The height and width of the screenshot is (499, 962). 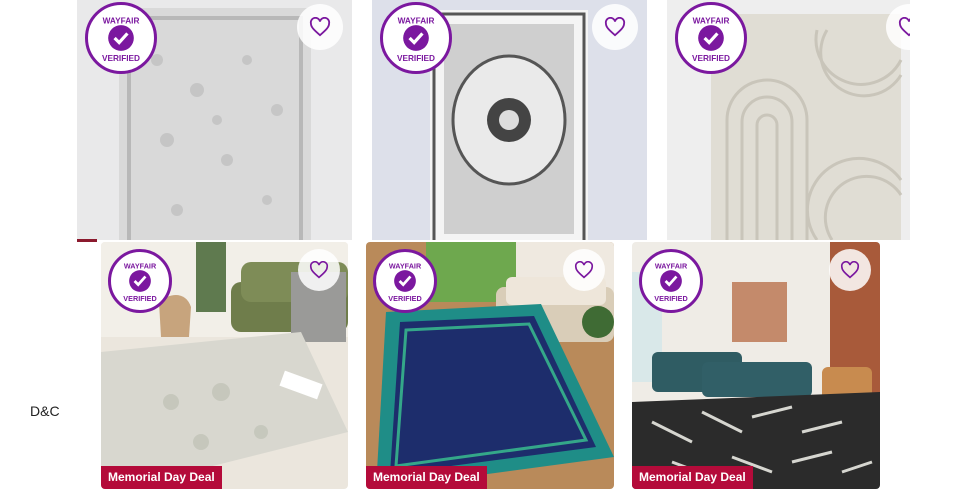 What do you see at coordinates (45, 411) in the screenshot?
I see `brand-label: D&C` at bounding box center [45, 411].